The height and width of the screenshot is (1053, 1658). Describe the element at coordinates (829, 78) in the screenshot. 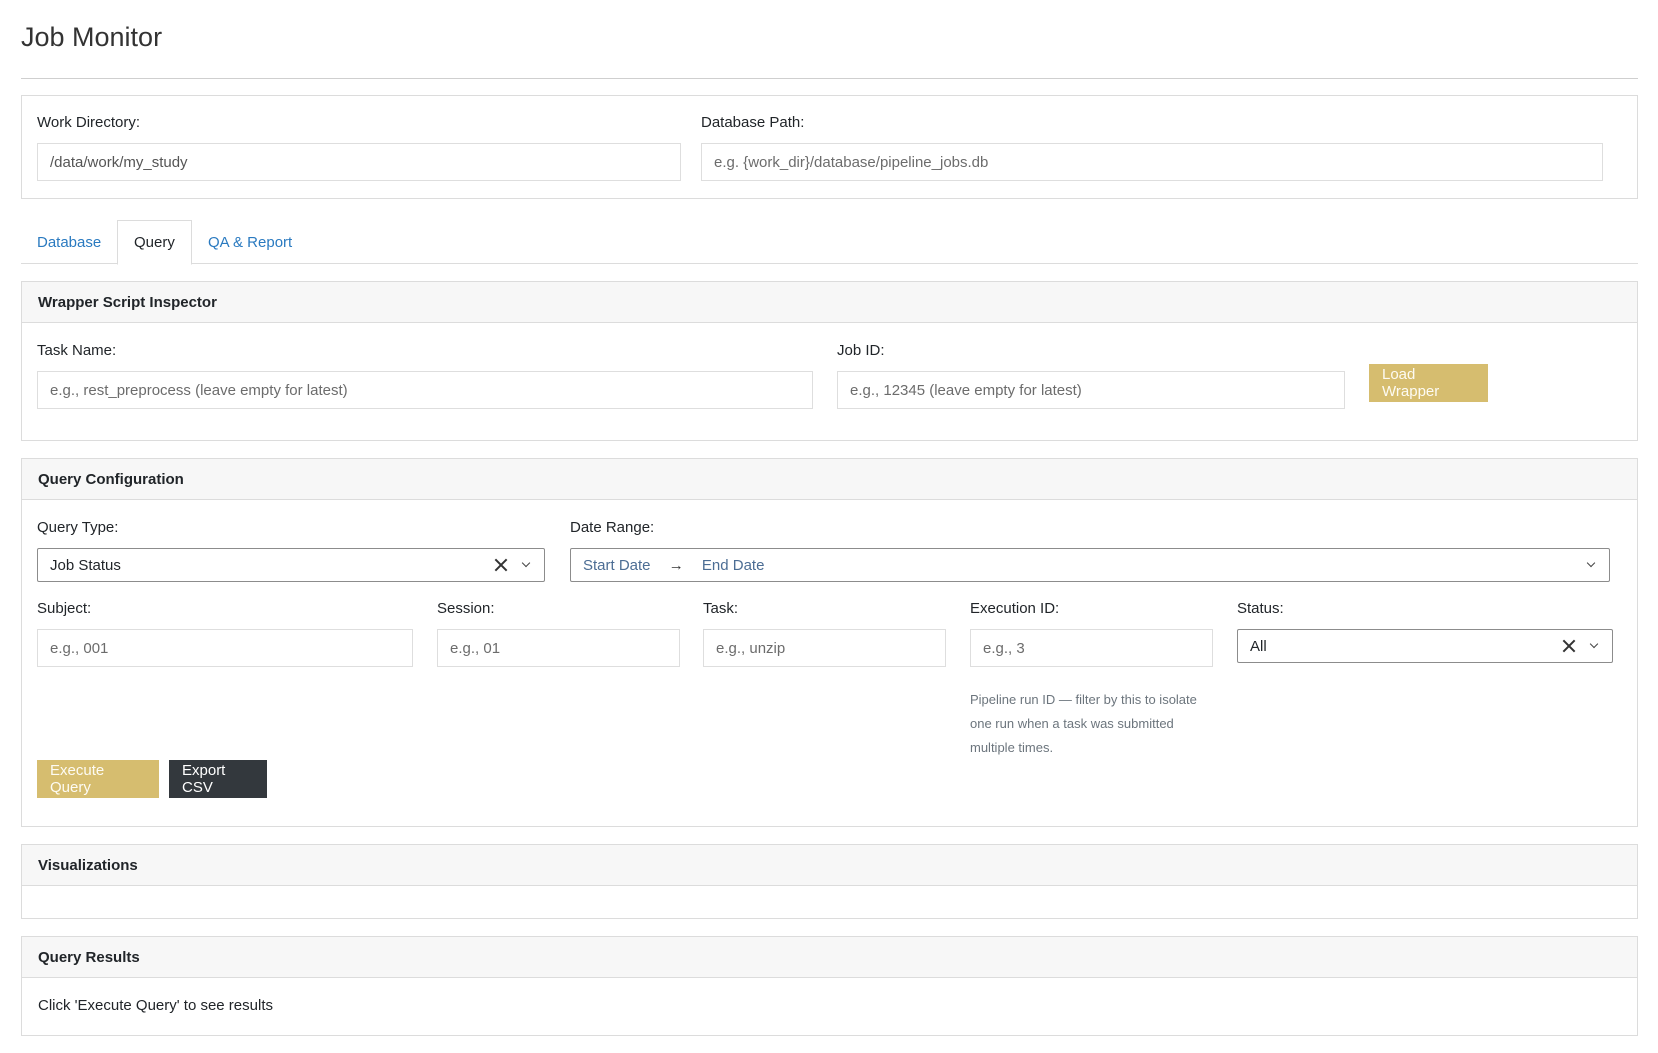

I see `title-divider` at that location.